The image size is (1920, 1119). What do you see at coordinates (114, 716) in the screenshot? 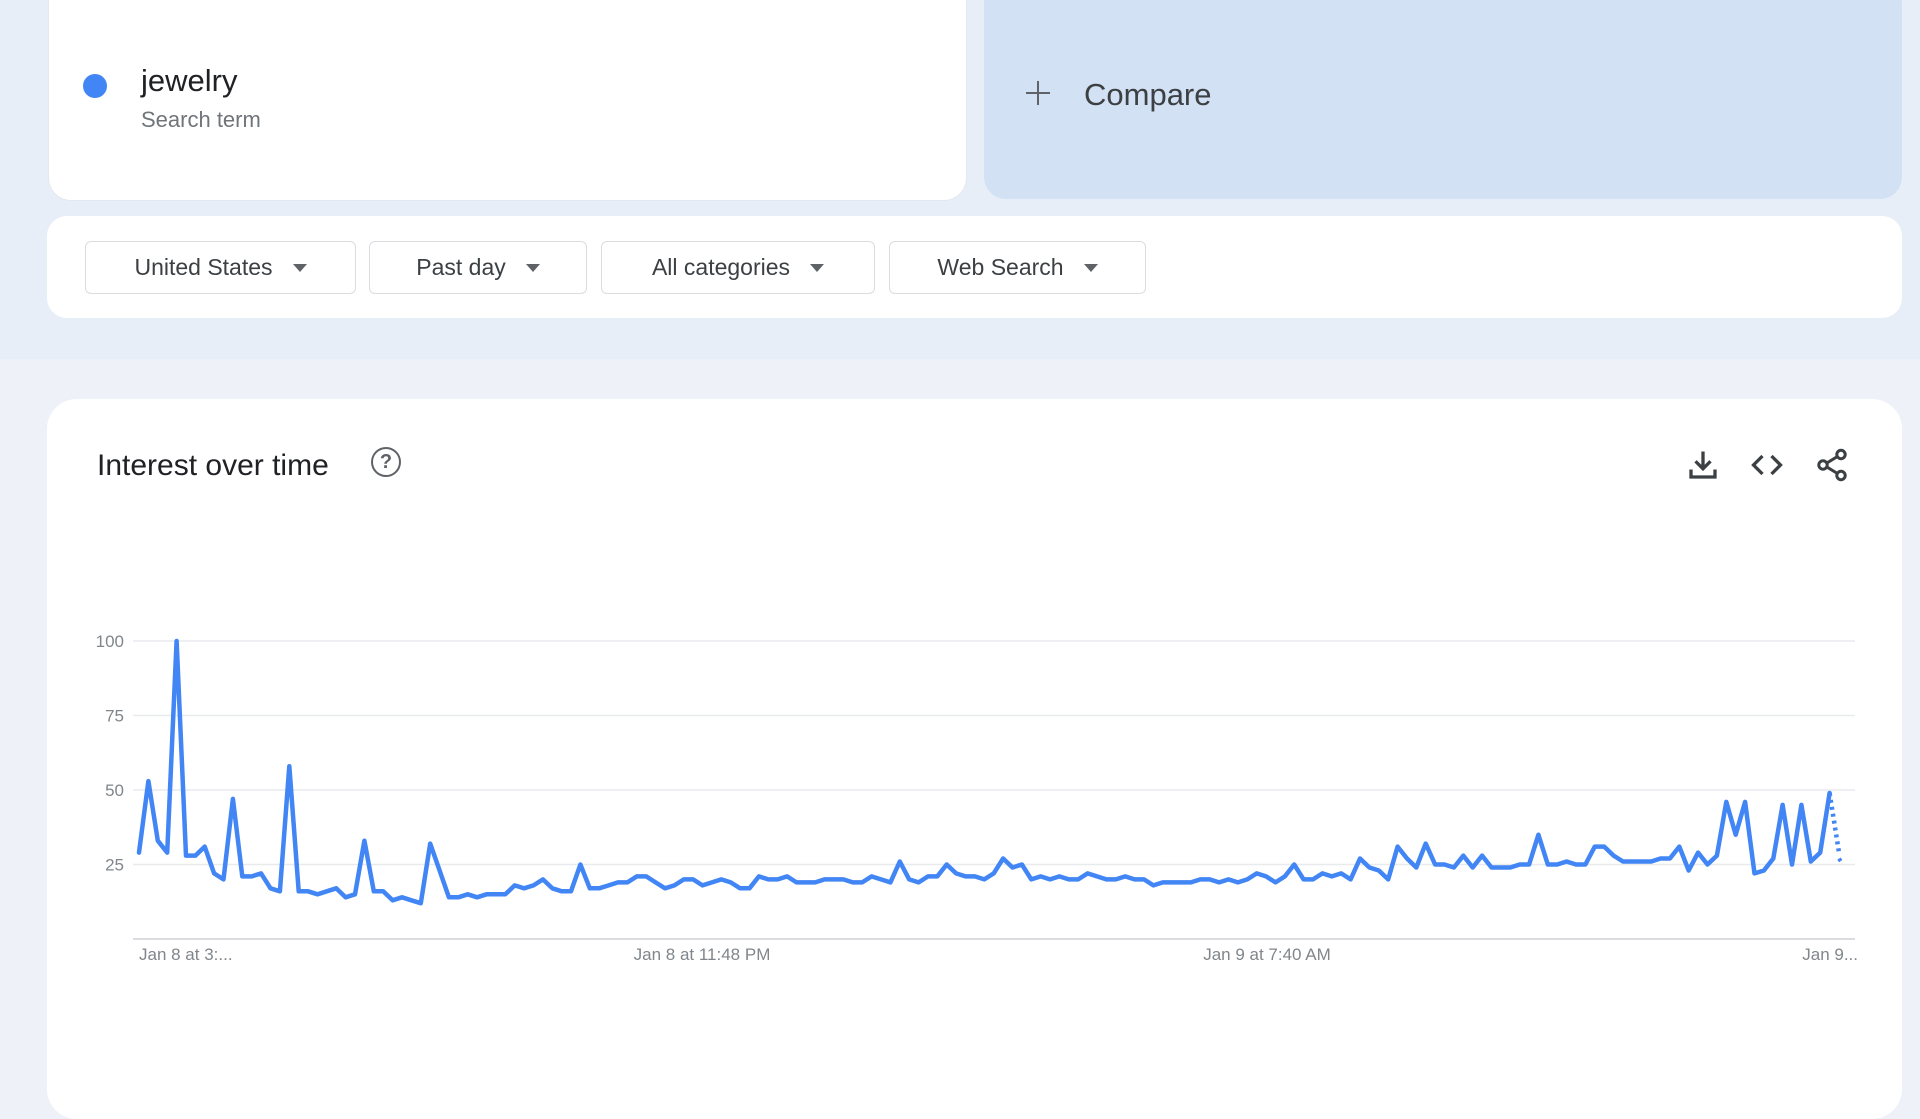
I see `y-tick-label: 75` at bounding box center [114, 716].